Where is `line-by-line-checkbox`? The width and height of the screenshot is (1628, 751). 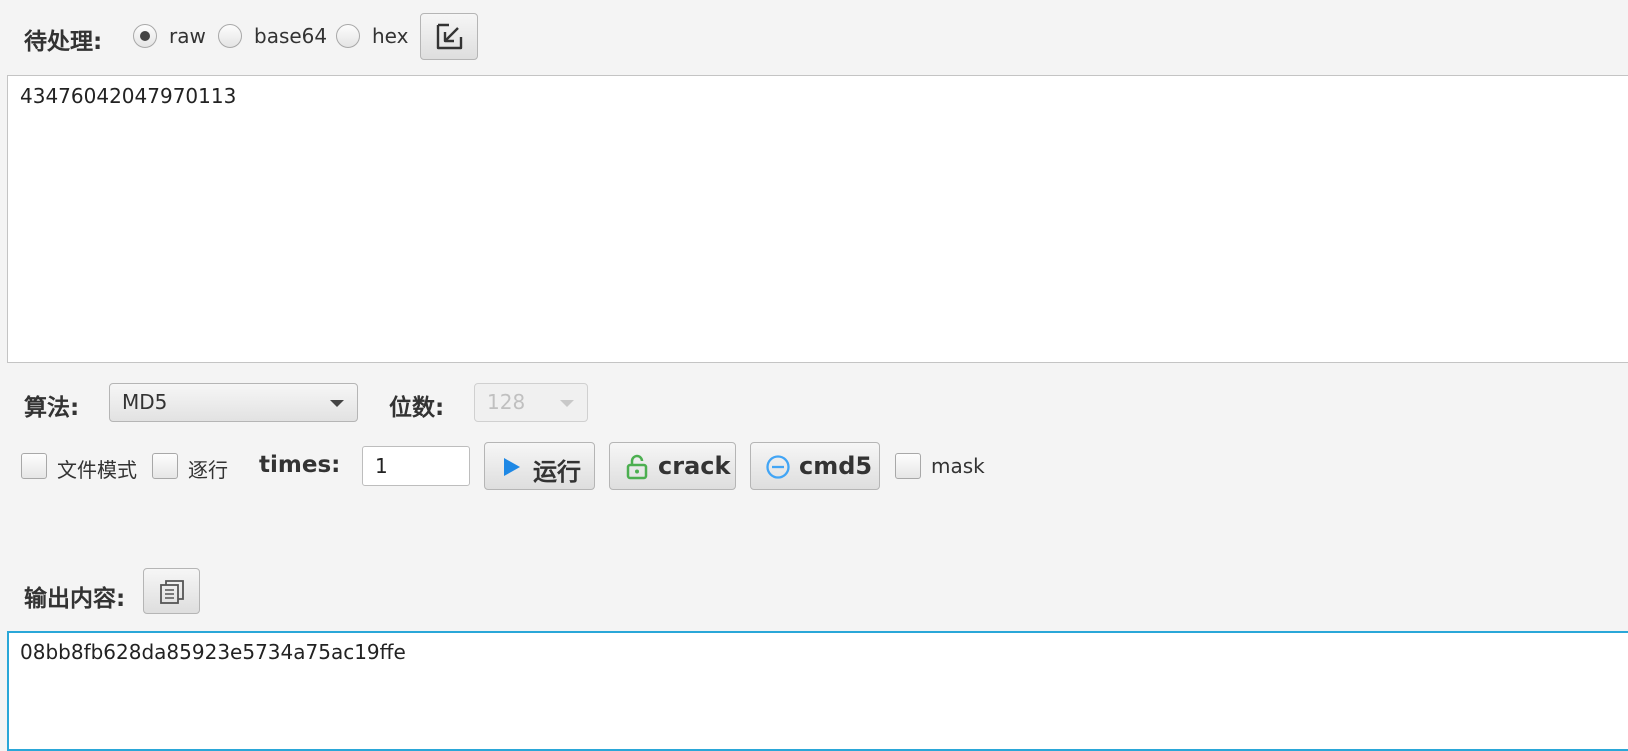
line-by-line-checkbox is located at coordinates (165, 466).